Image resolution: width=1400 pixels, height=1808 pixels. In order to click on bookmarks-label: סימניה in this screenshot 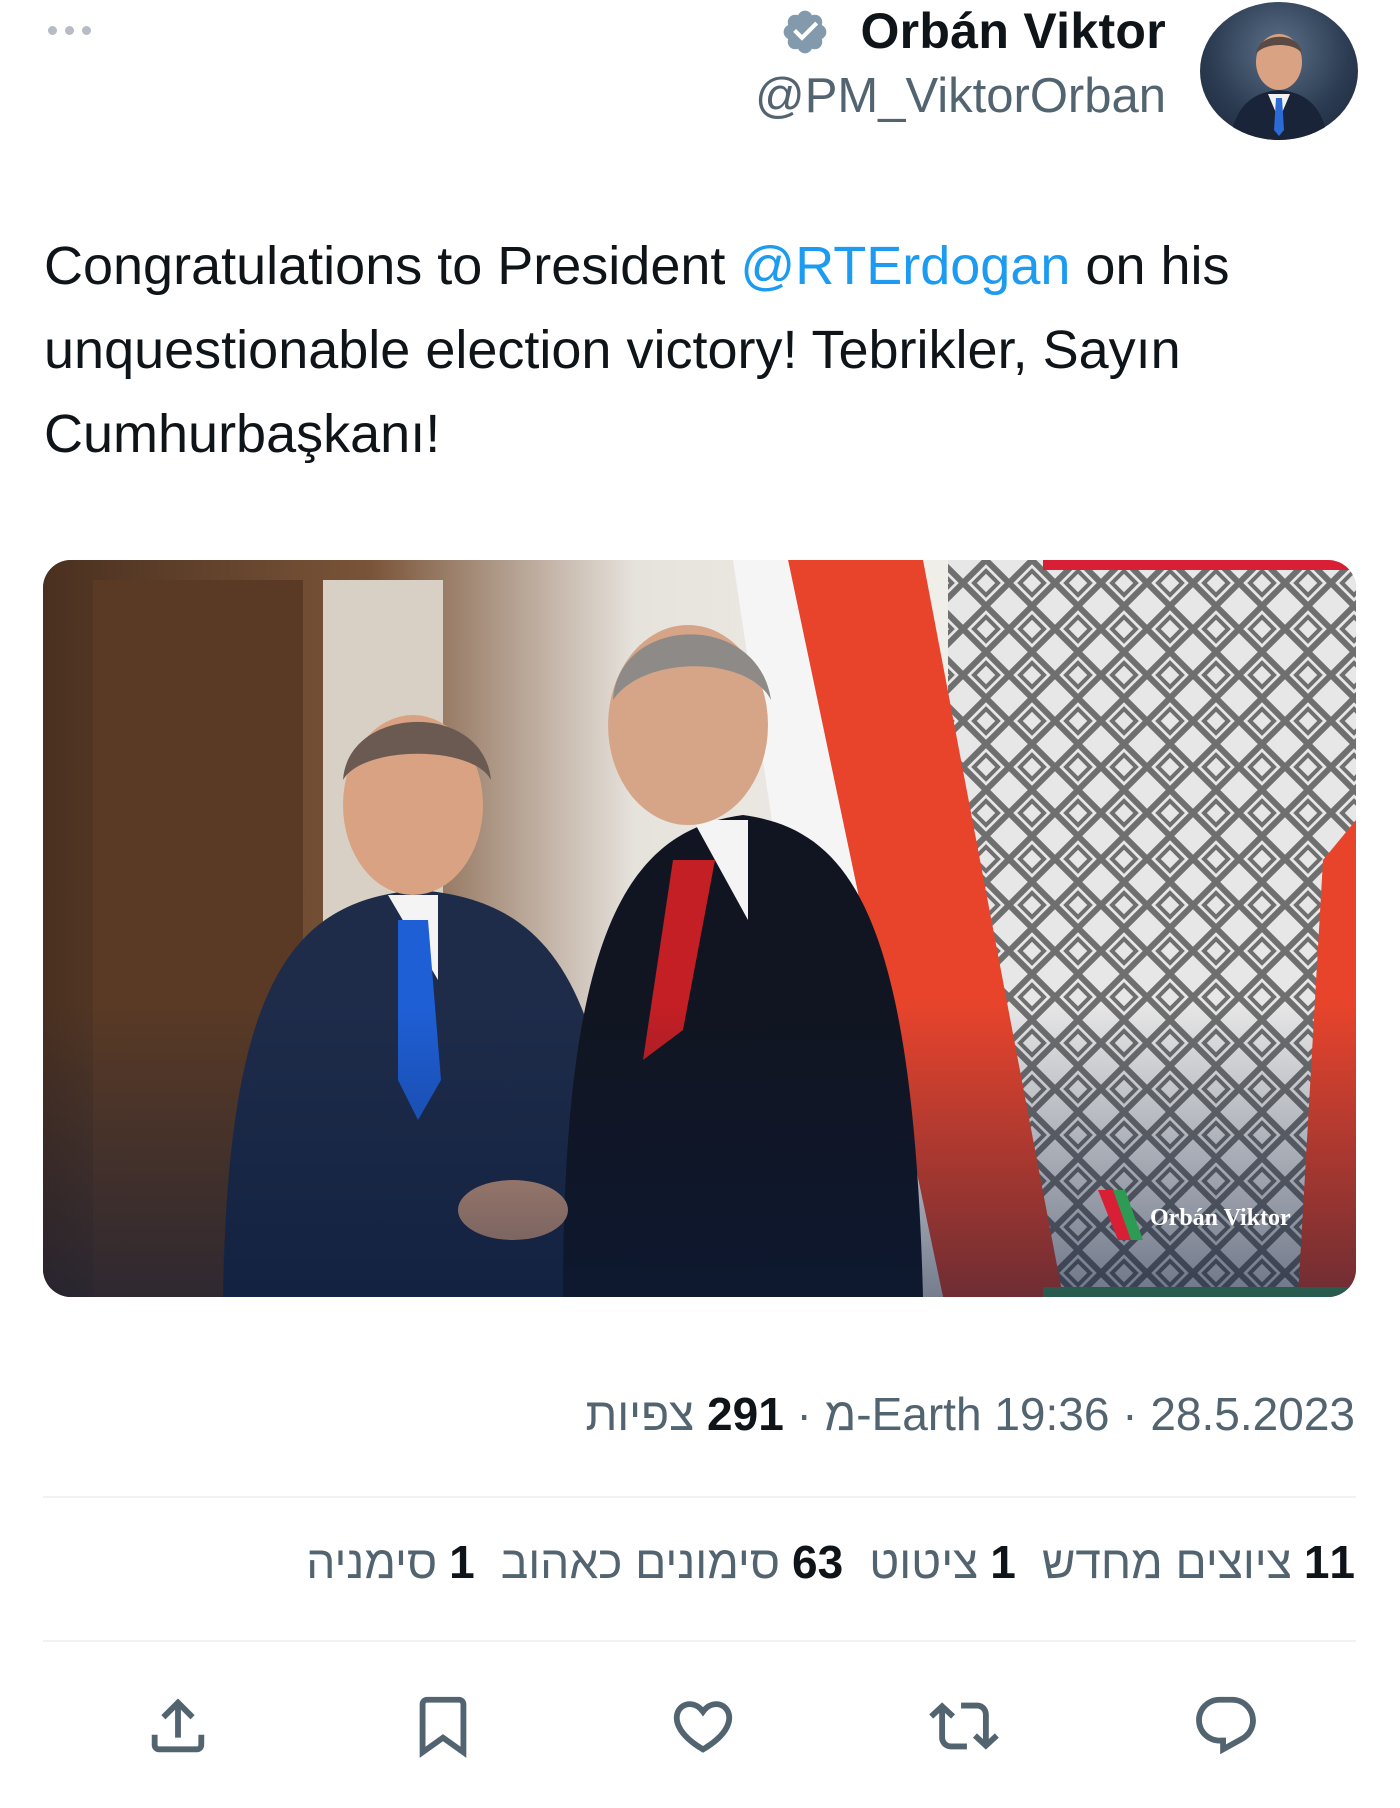, I will do `click(372, 1562)`.